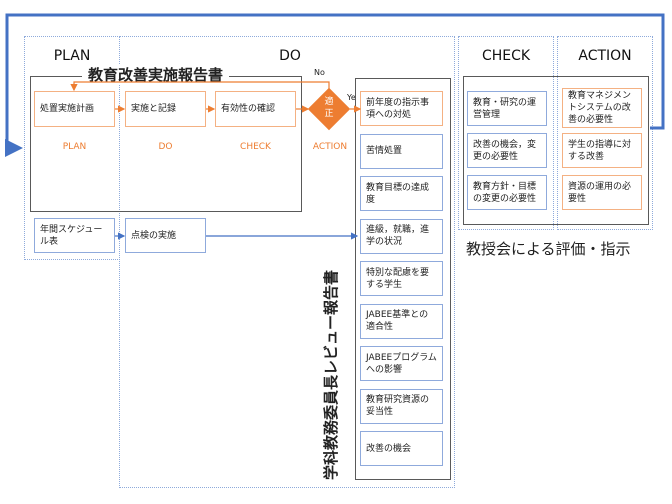  What do you see at coordinates (200, 87) in the screenshot?
I see `arrow-no-feedback` at bounding box center [200, 87].